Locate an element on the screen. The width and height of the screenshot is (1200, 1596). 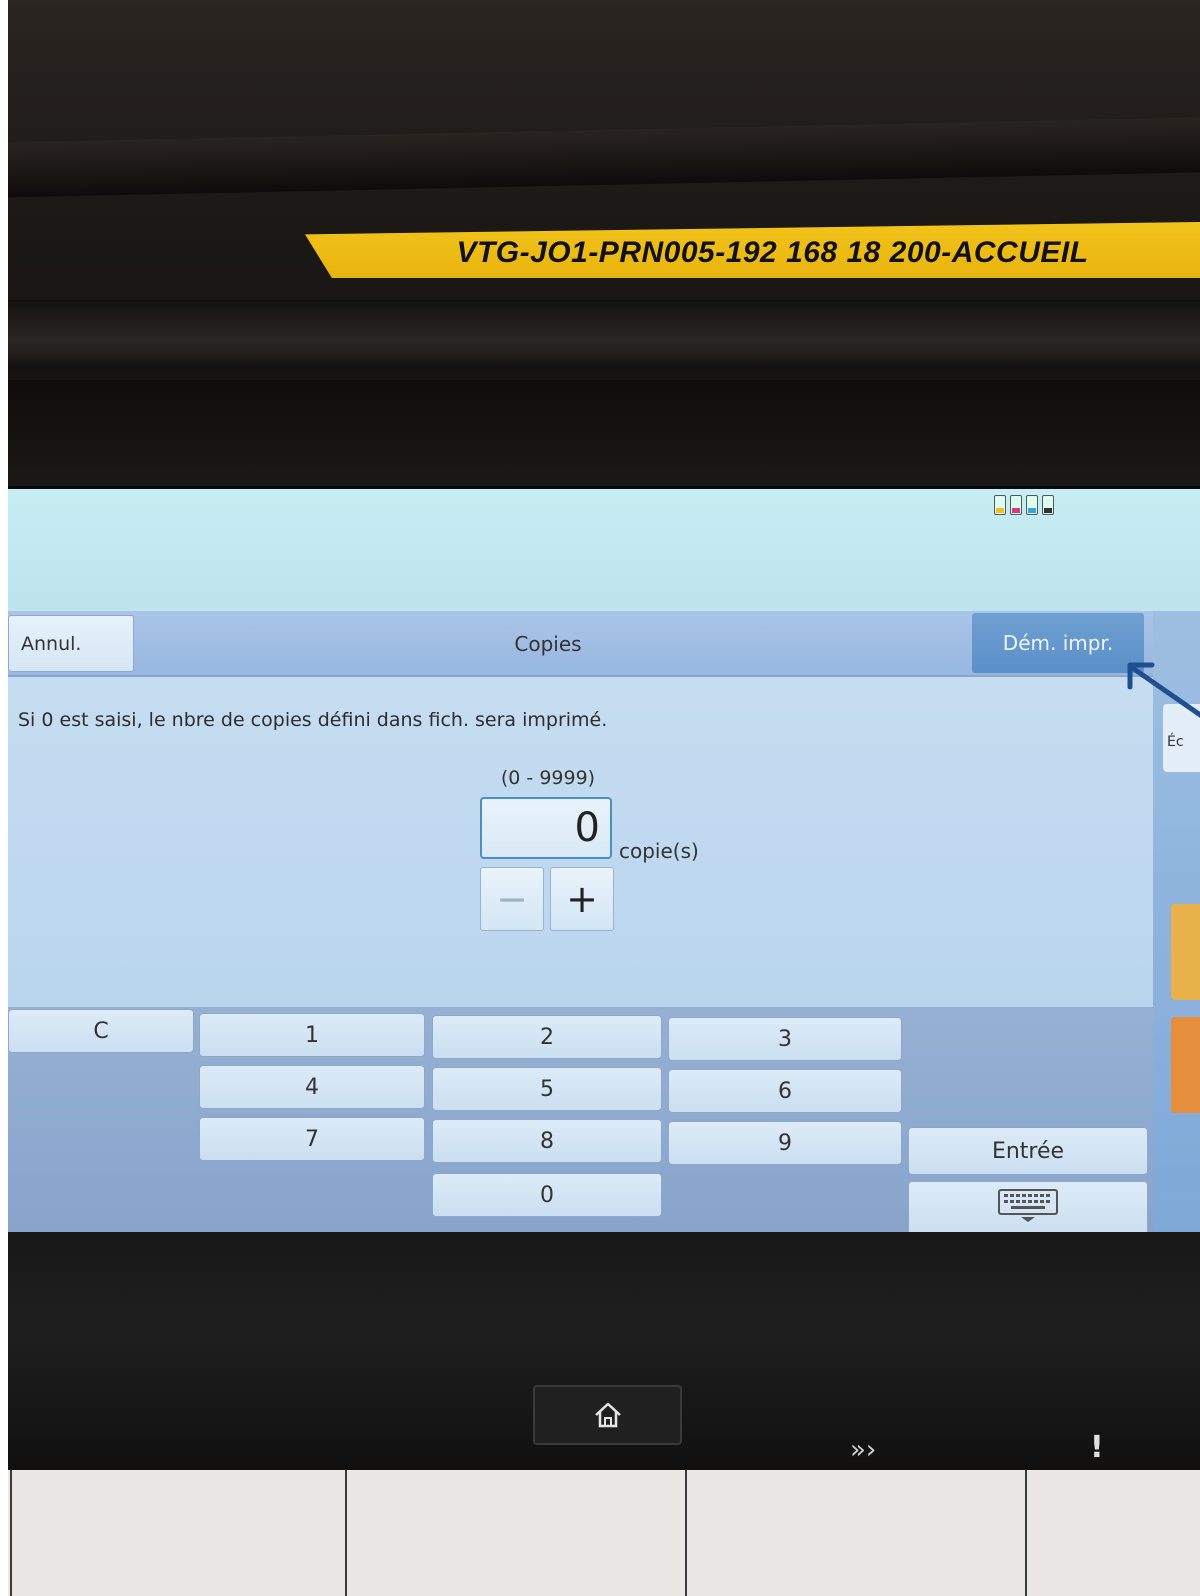
key-8: 8 is located at coordinates (547, 1141).